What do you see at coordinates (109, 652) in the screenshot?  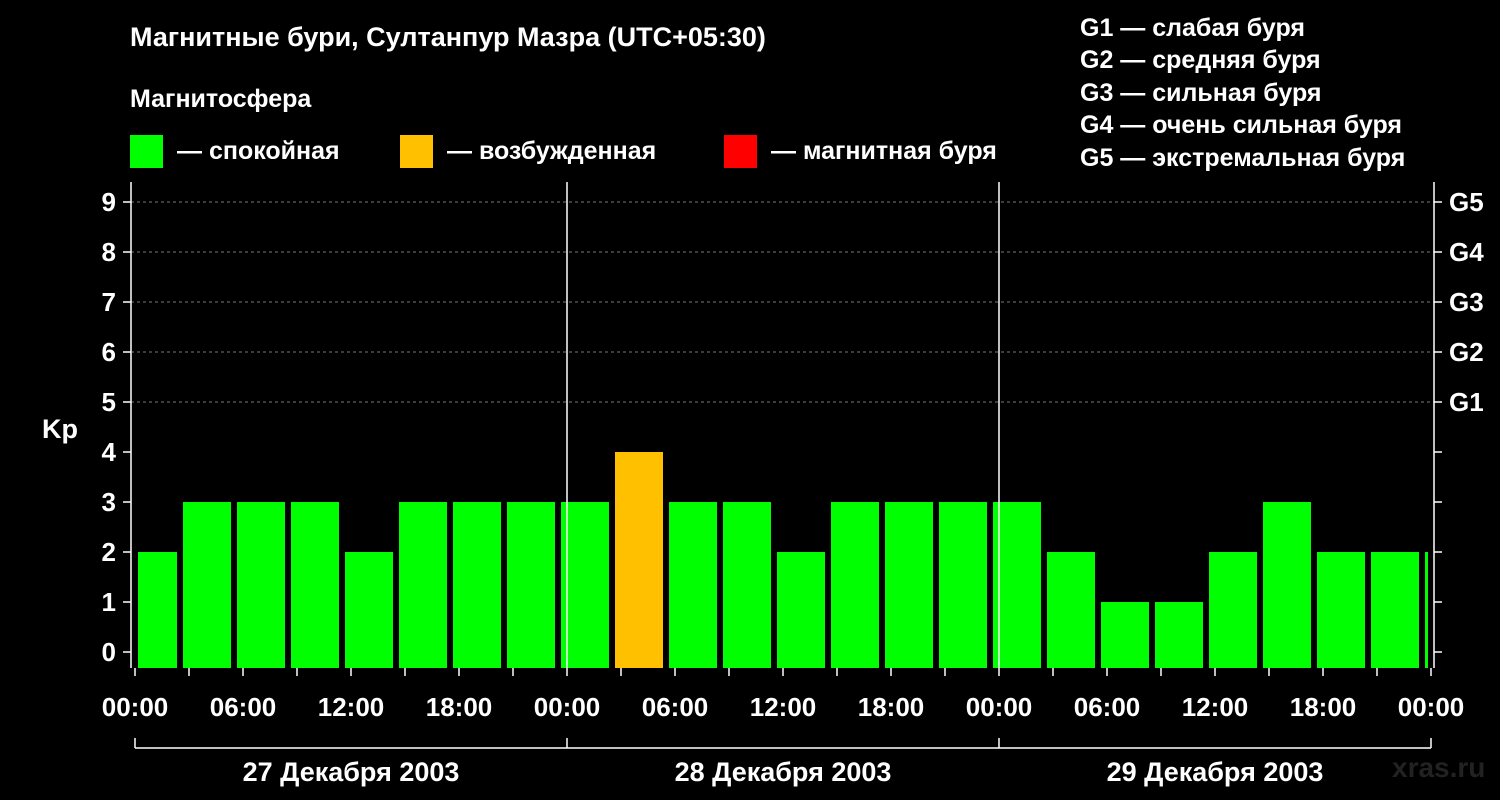 I see `y-tick-label-0: 0` at bounding box center [109, 652].